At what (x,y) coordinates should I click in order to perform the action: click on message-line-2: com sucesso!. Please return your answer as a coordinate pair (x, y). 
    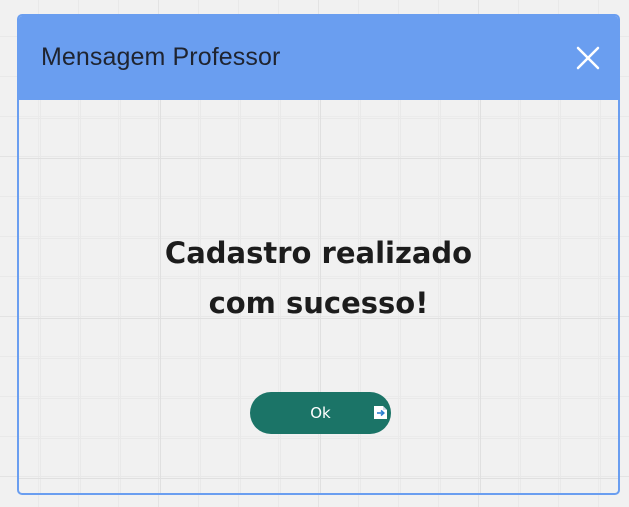
    Looking at the image, I should click on (318, 303).